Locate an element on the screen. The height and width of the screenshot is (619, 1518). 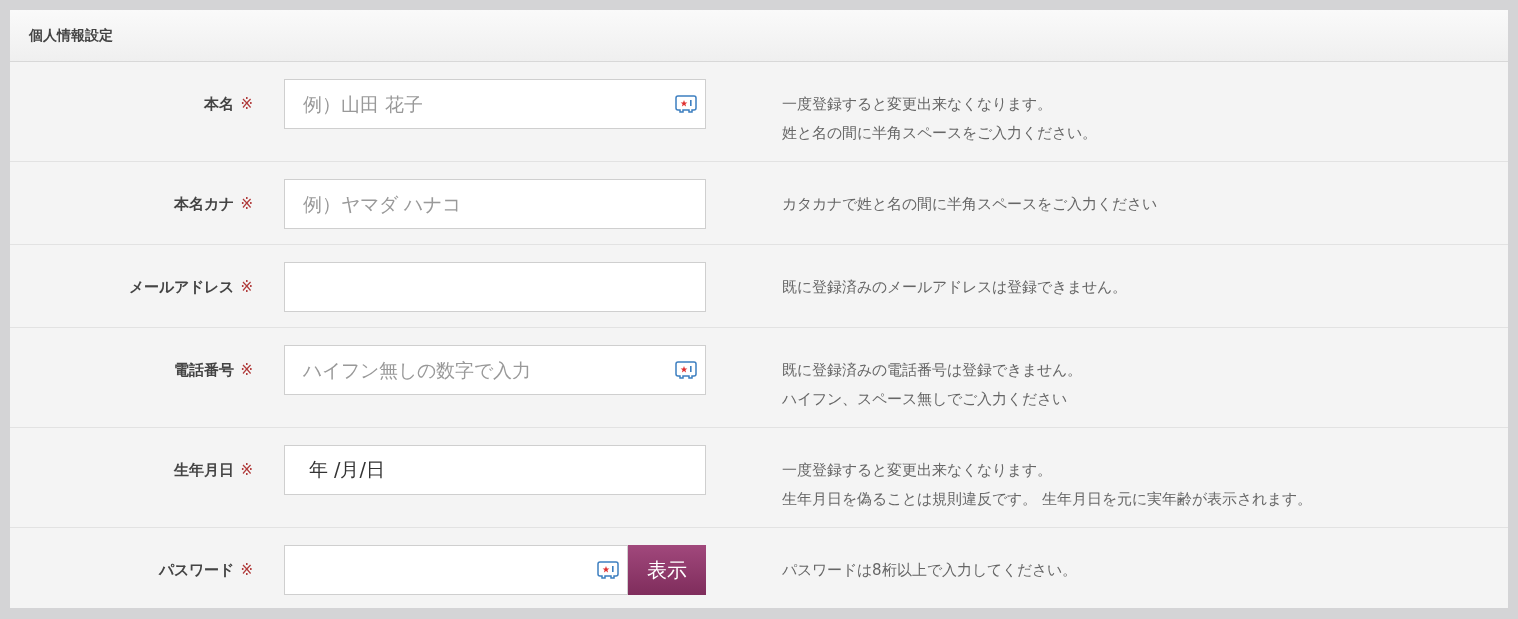
field-hint: 既に登録済みのメールアドレスは登録できません。 is located at coordinates (955, 287).